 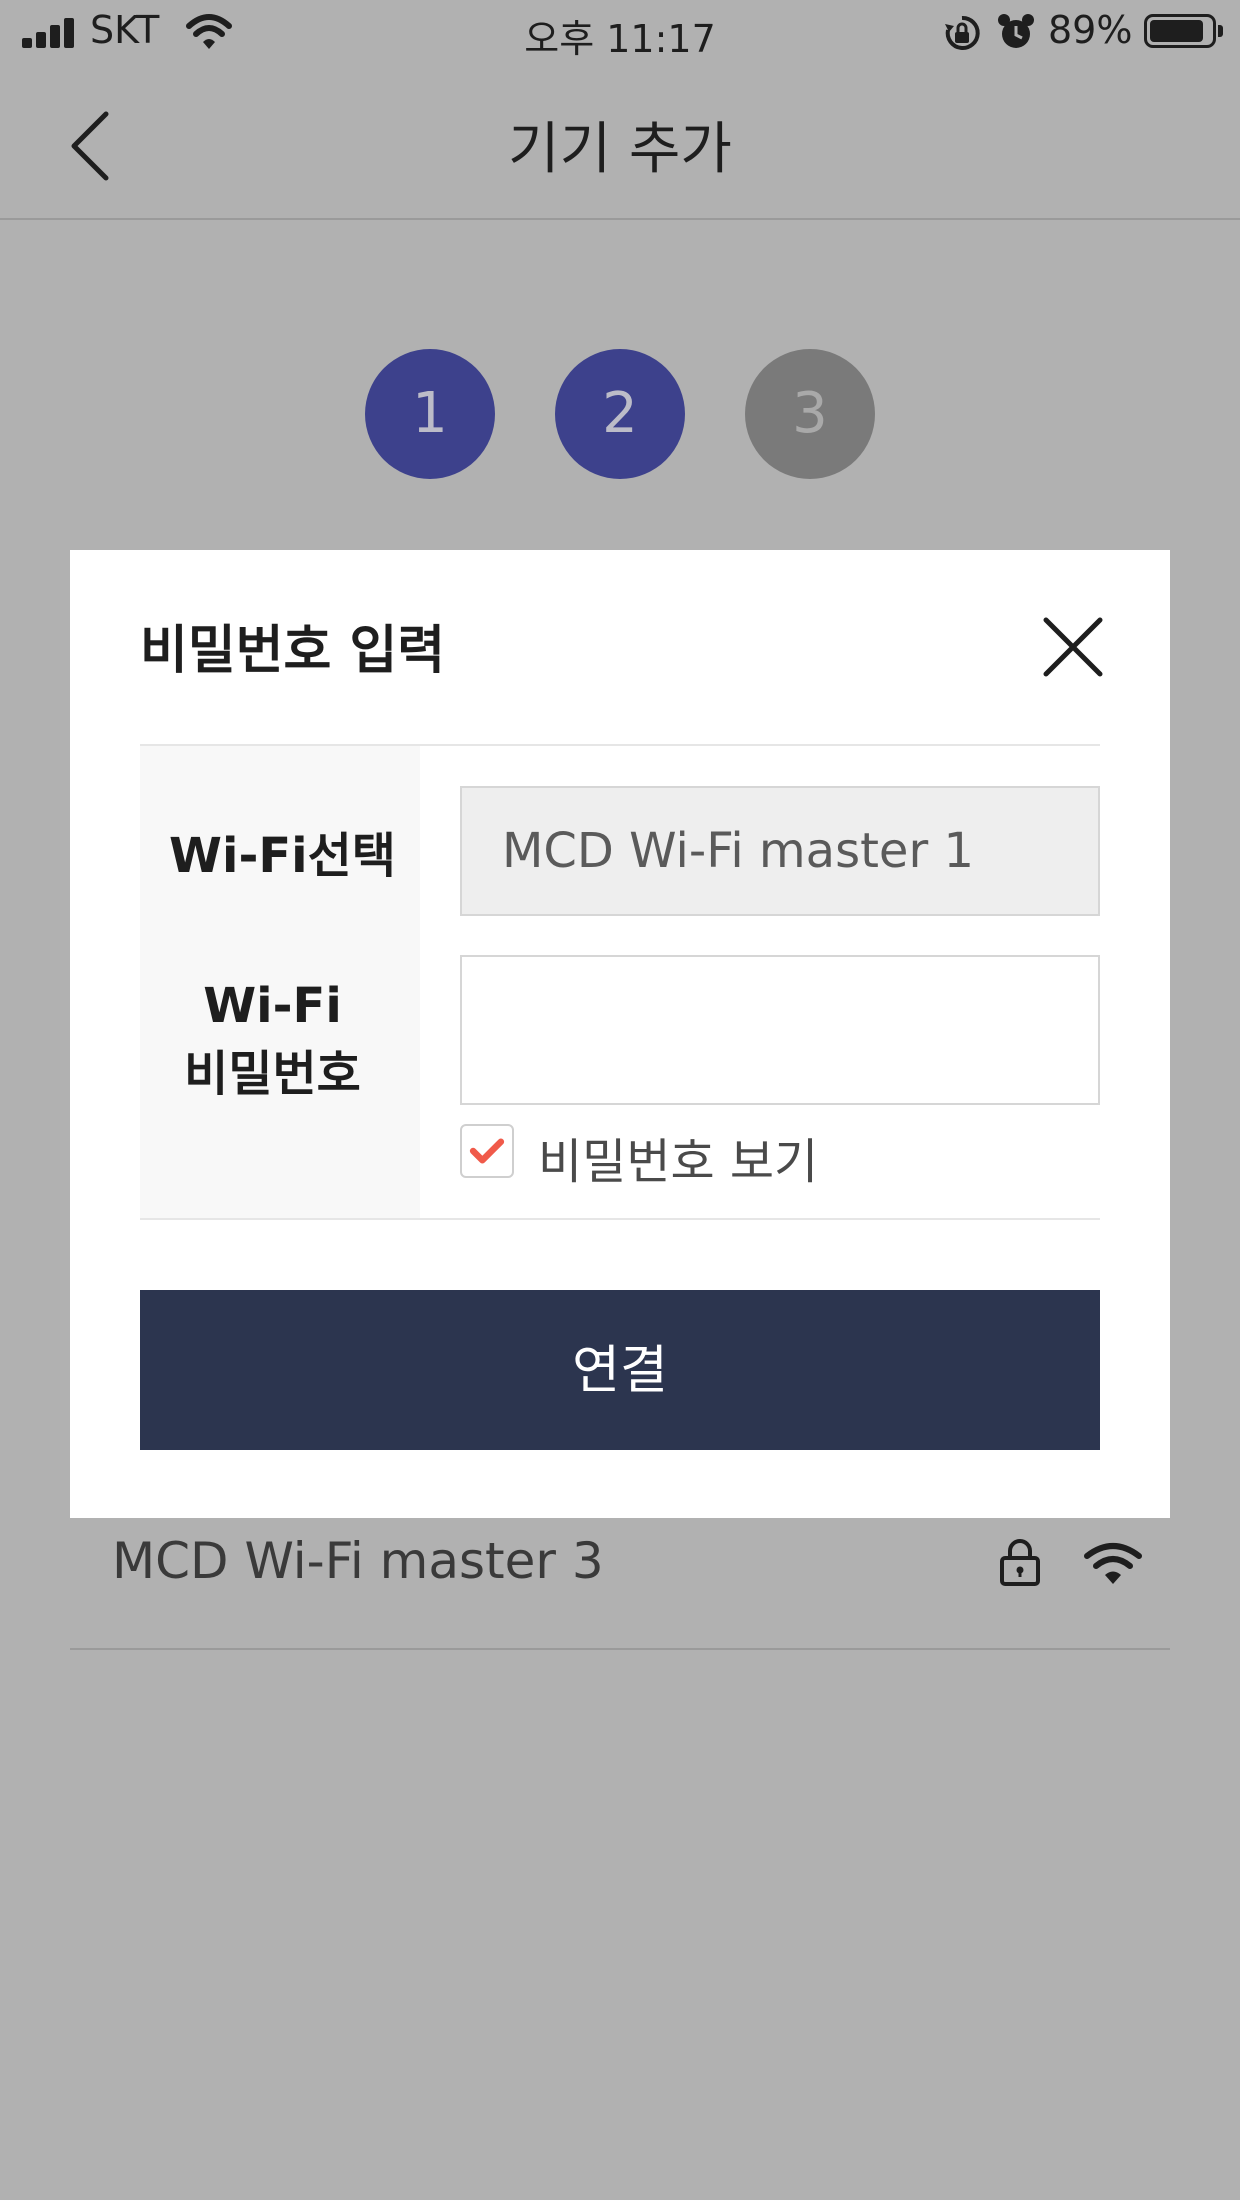 I want to click on alarm-icon, so click(x=1016, y=31).